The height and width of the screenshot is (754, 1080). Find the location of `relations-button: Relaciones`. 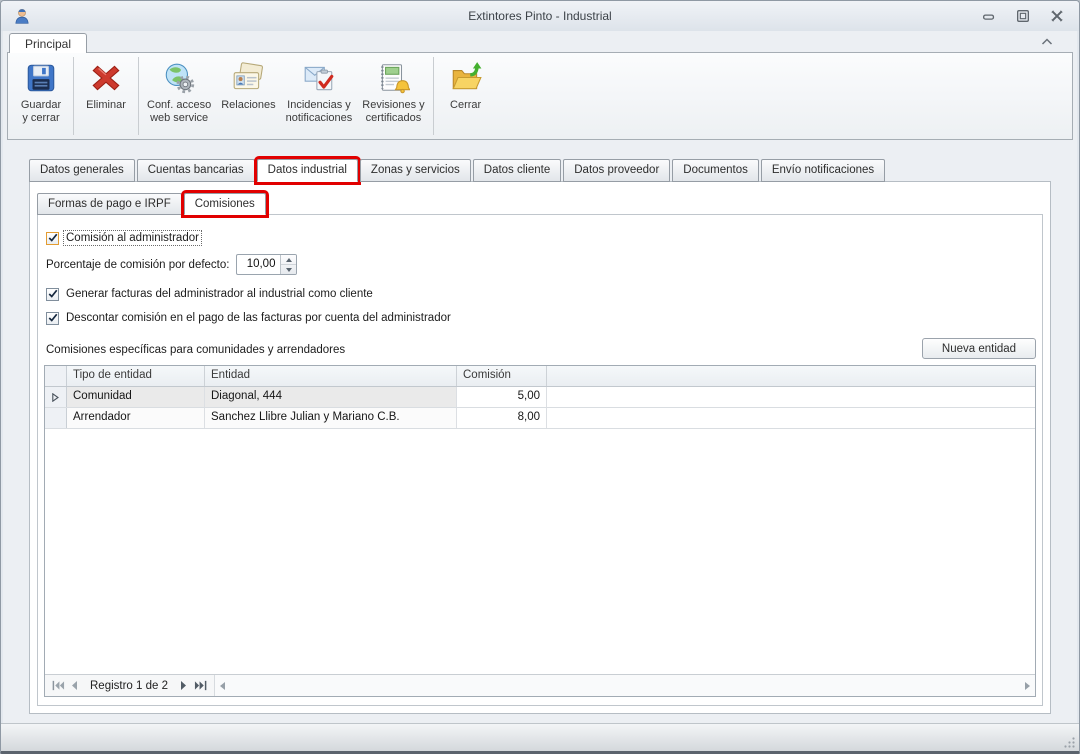

relations-button: Relaciones is located at coordinates (248, 96).